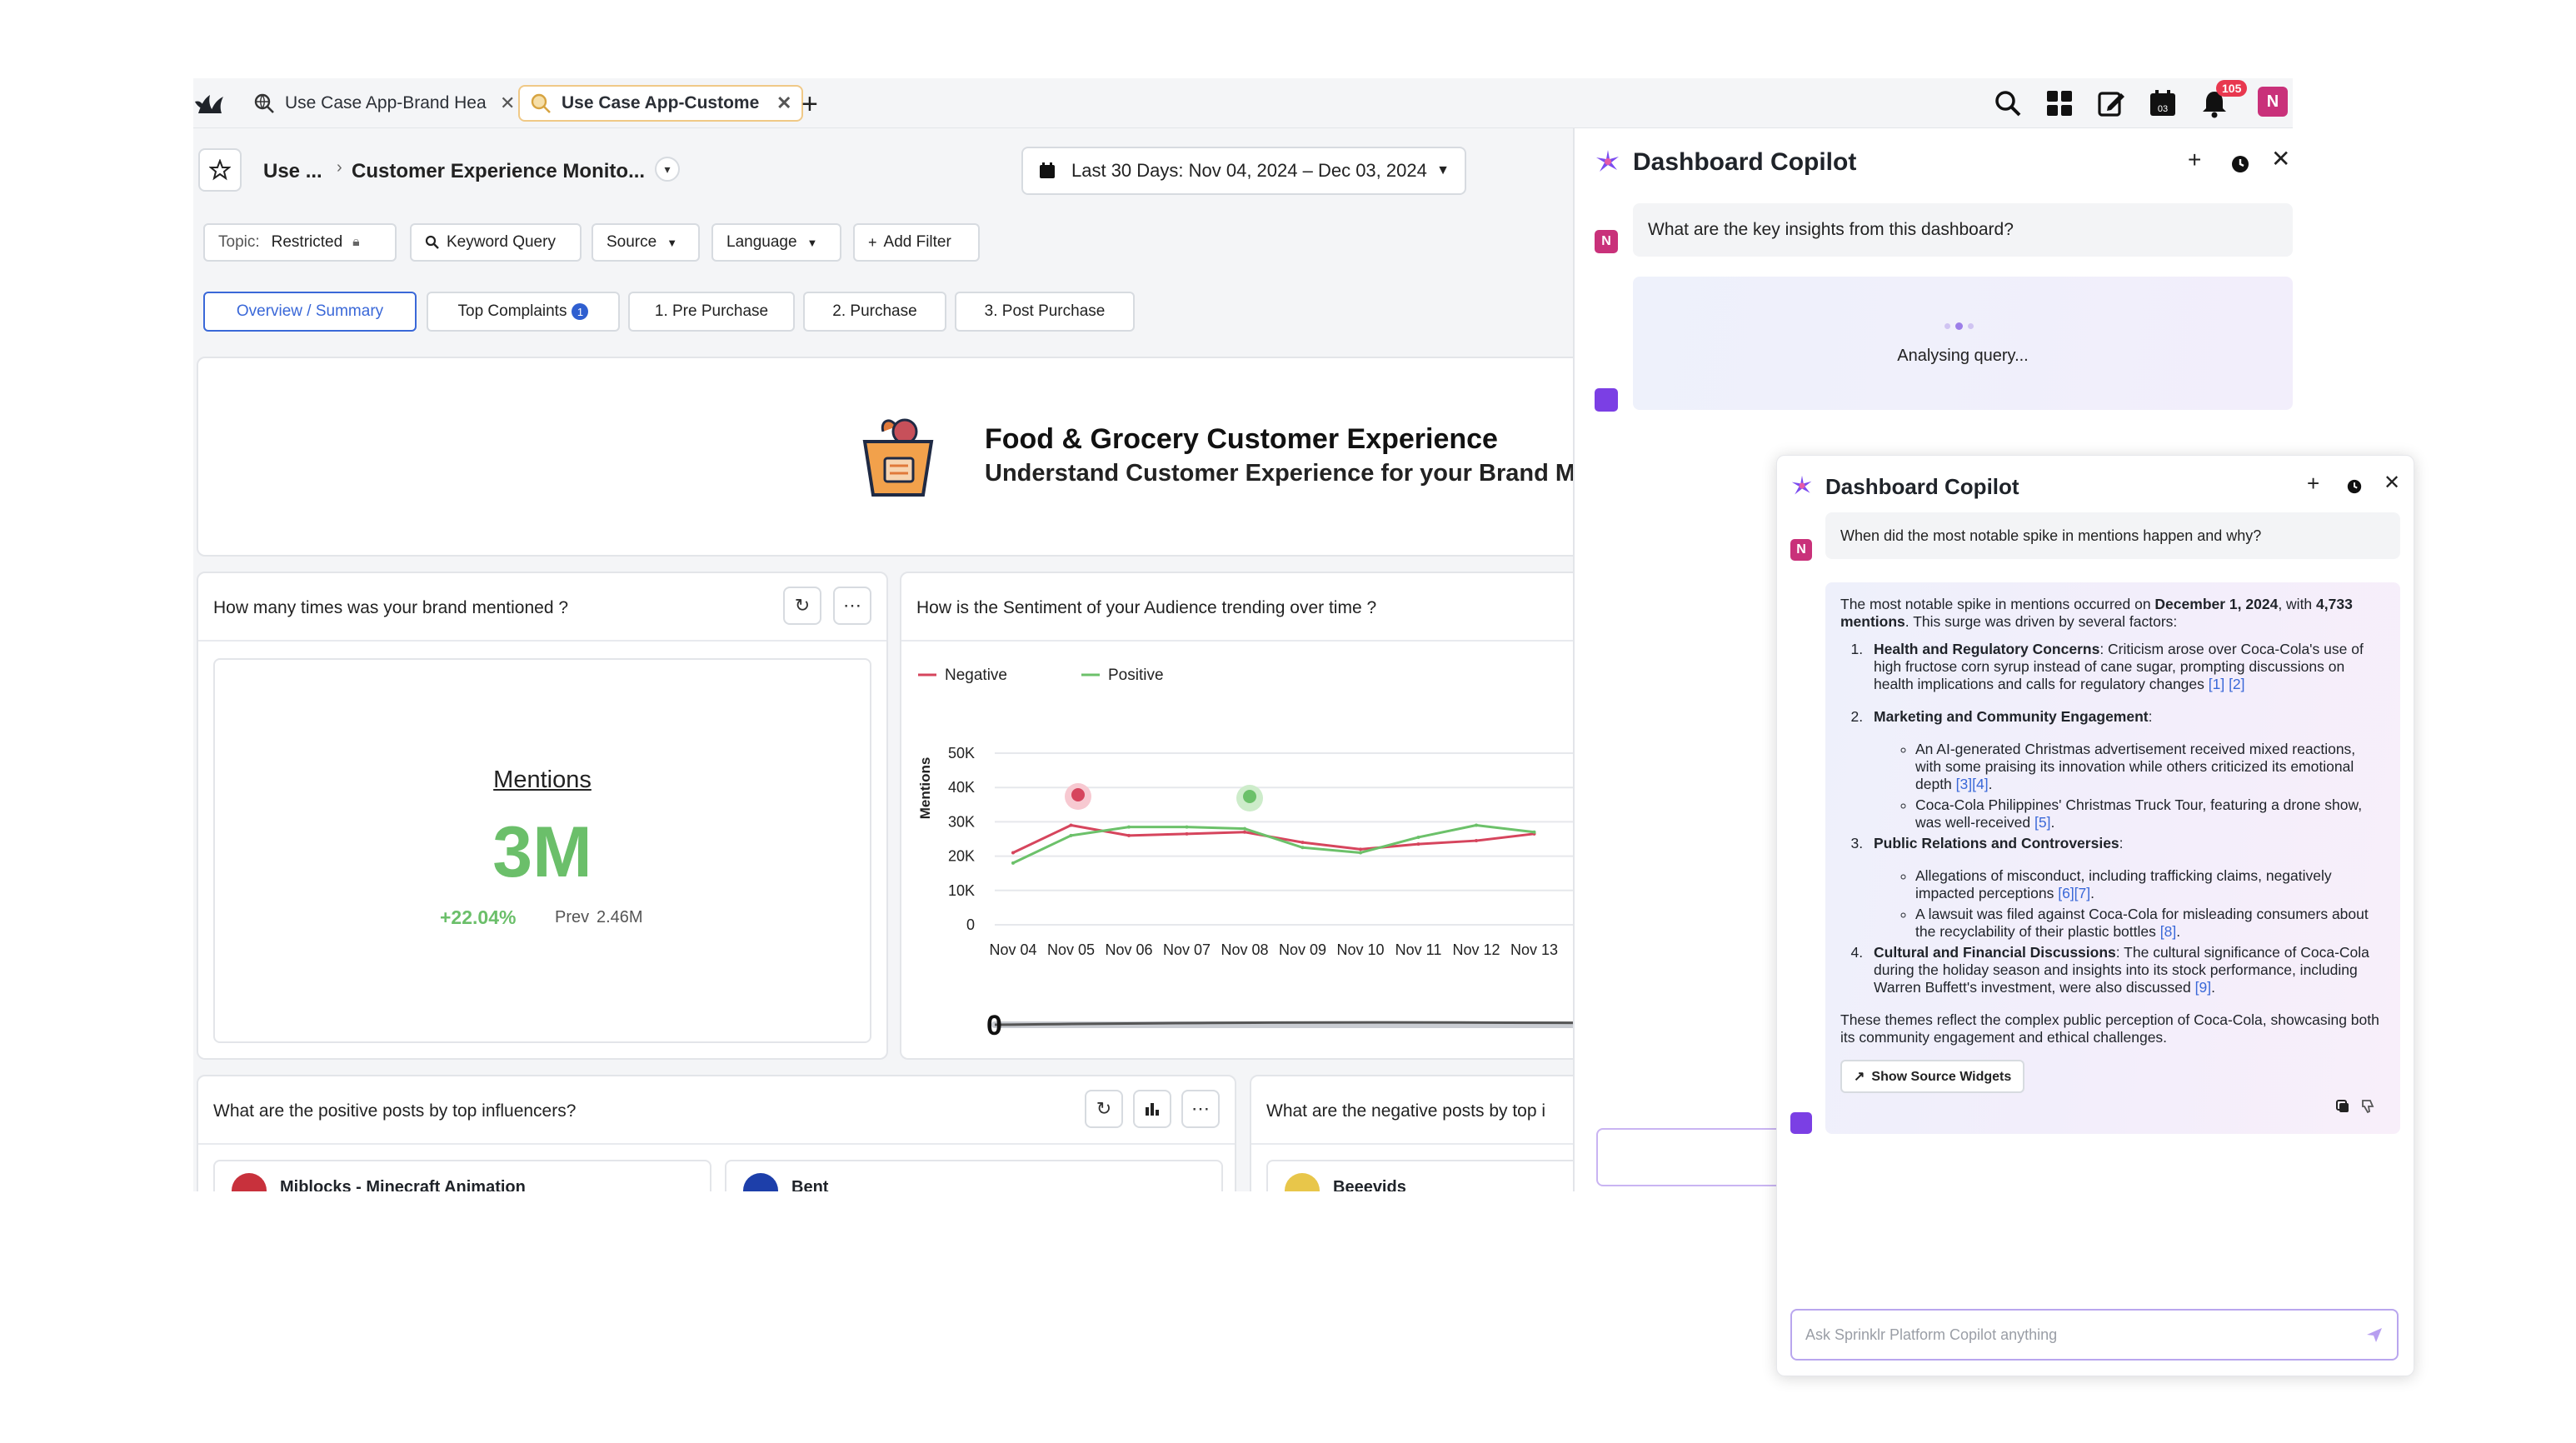 The height and width of the screenshot is (1443, 2576). What do you see at coordinates (812, 242) in the screenshot?
I see `chevron-down-icon: ▼` at bounding box center [812, 242].